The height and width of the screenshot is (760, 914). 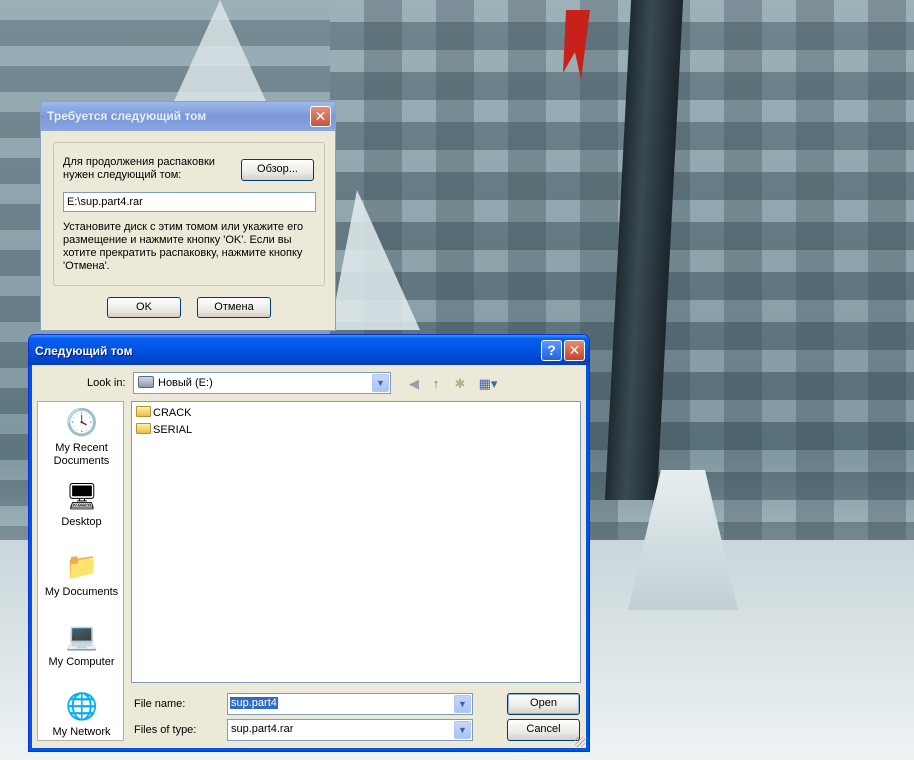 I want to click on place-label: My Recent Documents, so click(x=81, y=454).